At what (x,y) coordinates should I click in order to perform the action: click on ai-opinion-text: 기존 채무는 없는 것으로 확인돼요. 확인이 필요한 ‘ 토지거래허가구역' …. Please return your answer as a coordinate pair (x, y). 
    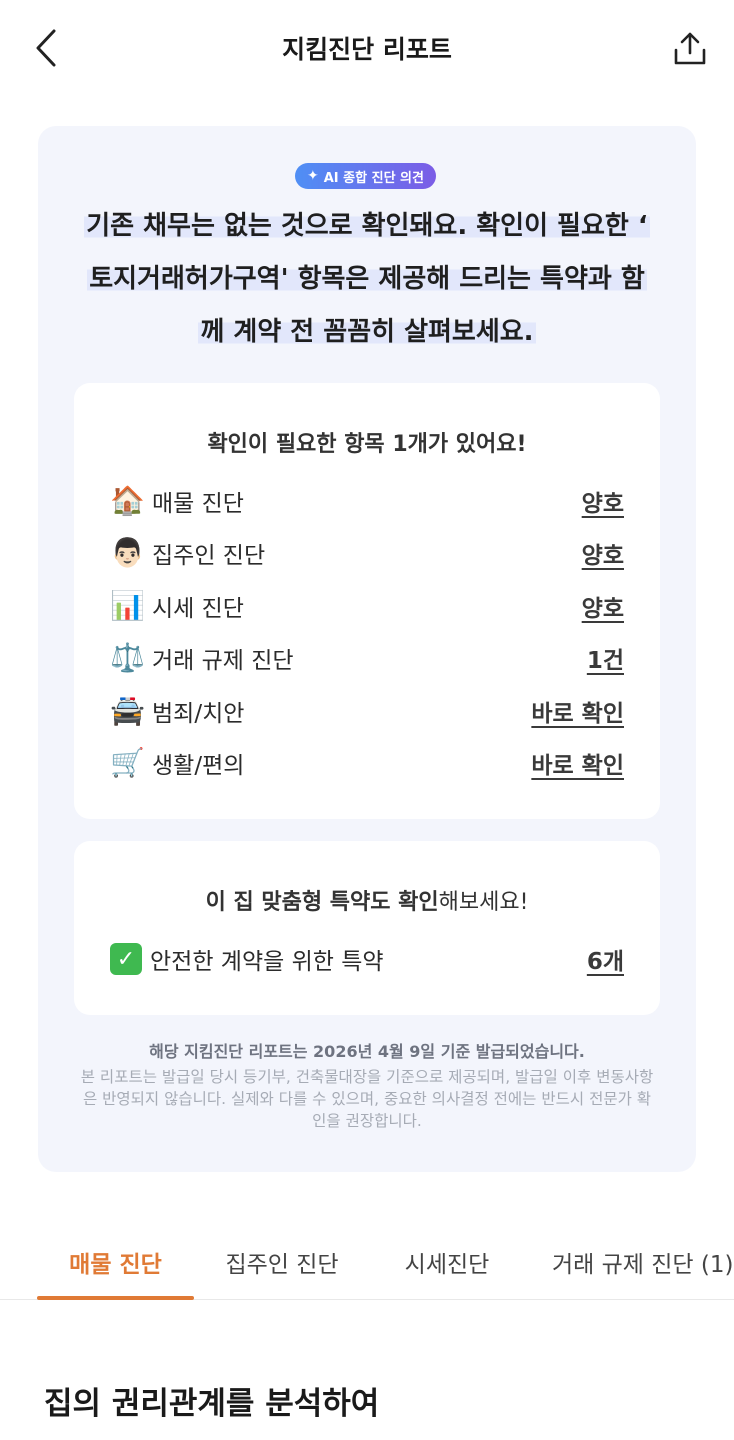
    Looking at the image, I should click on (367, 279).